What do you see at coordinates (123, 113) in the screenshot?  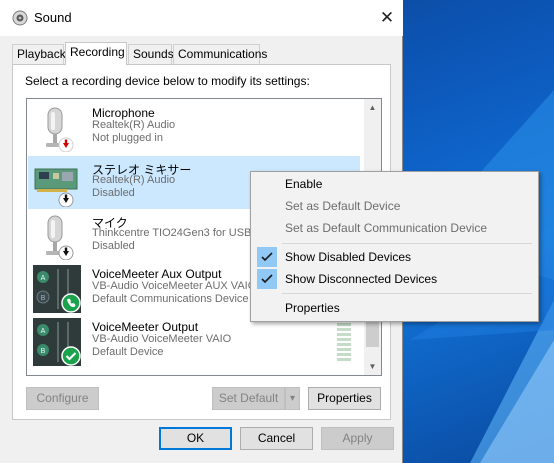 I see `device-name: Microphone` at bounding box center [123, 113].